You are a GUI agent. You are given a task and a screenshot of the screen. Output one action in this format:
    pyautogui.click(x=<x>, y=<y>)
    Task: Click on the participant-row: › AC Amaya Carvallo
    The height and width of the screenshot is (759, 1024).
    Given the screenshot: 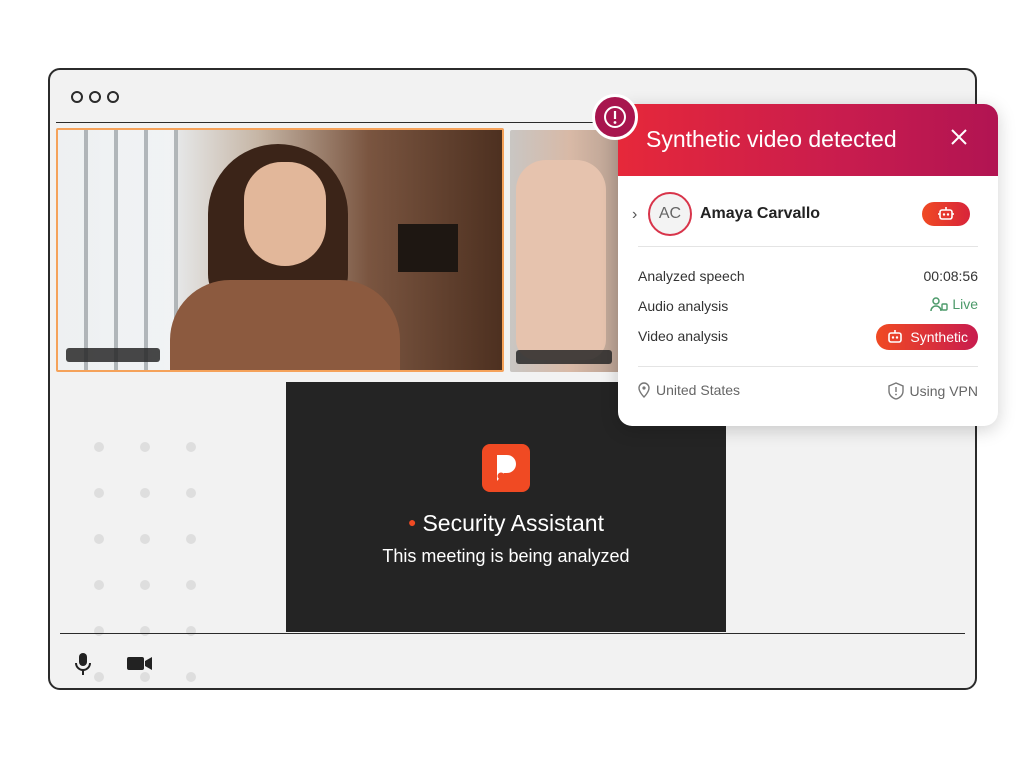 What is the action you would take?
    pyautogui.click(x=808, y=217)
    